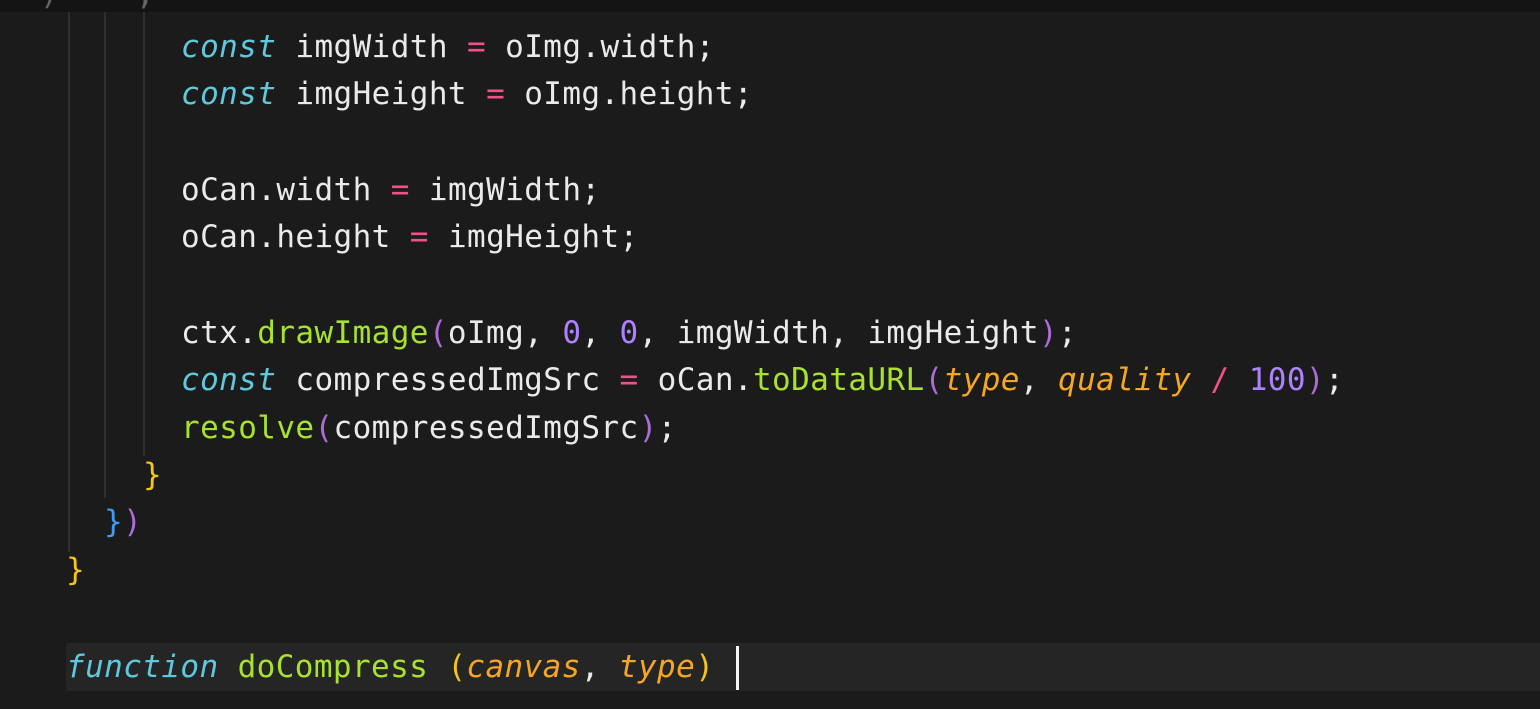 This screenshot has width=1540, height=709. I want to click on indent-guide-middle, so click(105, 255).